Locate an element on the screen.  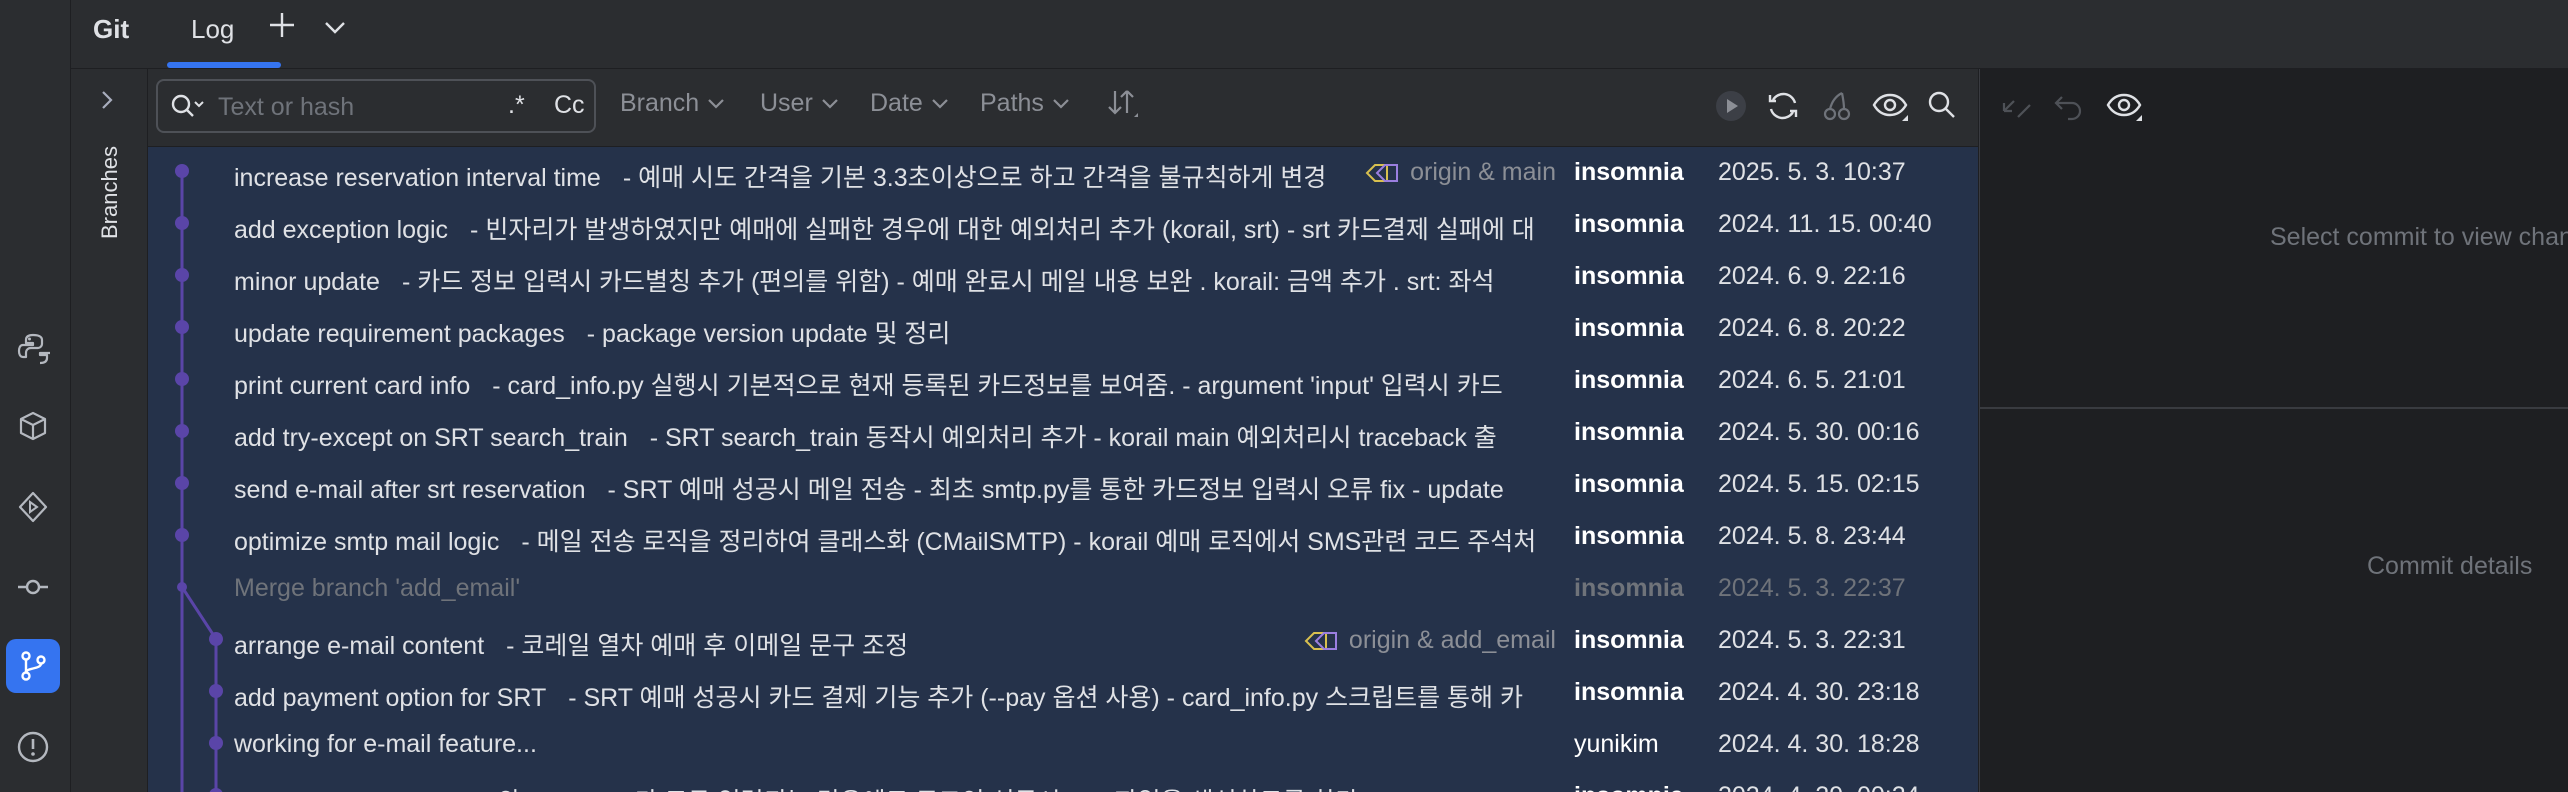
details-view-options-icon is located at coordinates (2125, 108).